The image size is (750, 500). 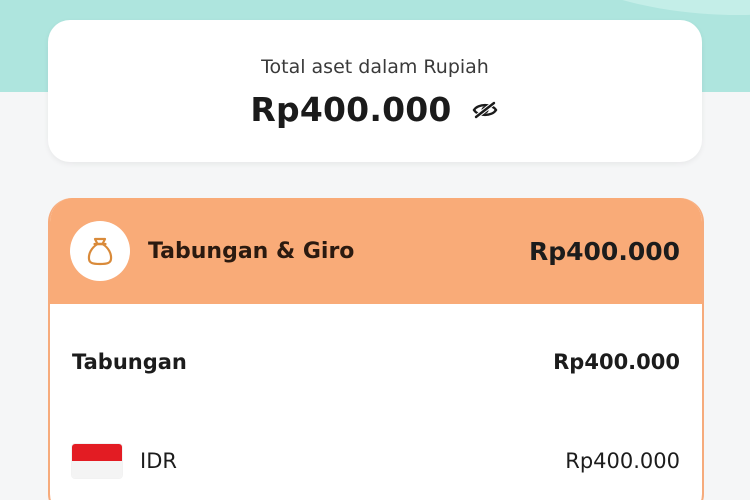 I want to click on savings-group-total: Rp400.000, so click(x=604, y=251).